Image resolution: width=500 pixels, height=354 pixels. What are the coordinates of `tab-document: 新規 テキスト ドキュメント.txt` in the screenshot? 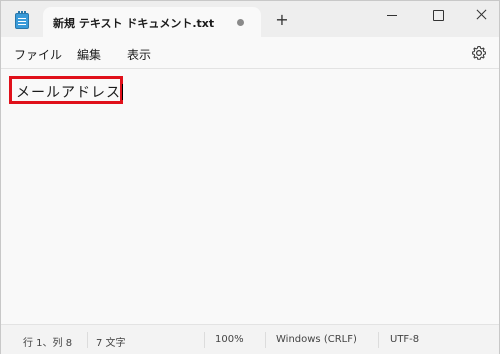 It's located at (152, 22).